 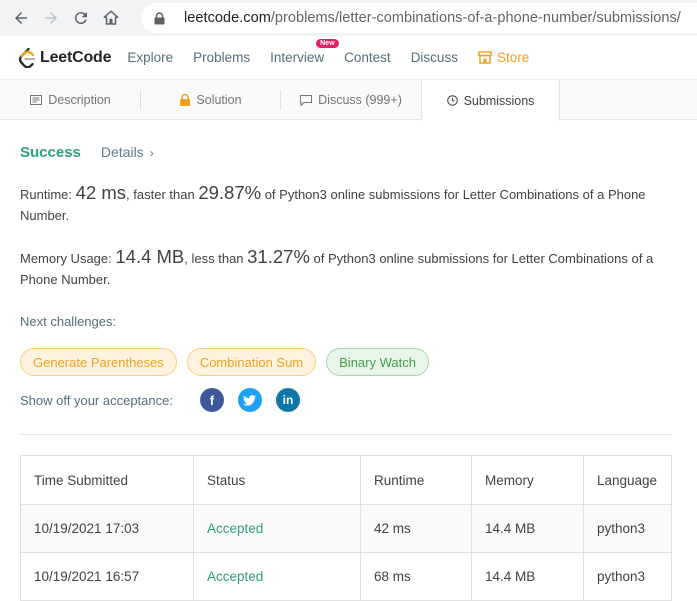 I want to click on share-row: Show off your acceptance: f in, so click(x=167, y=400).